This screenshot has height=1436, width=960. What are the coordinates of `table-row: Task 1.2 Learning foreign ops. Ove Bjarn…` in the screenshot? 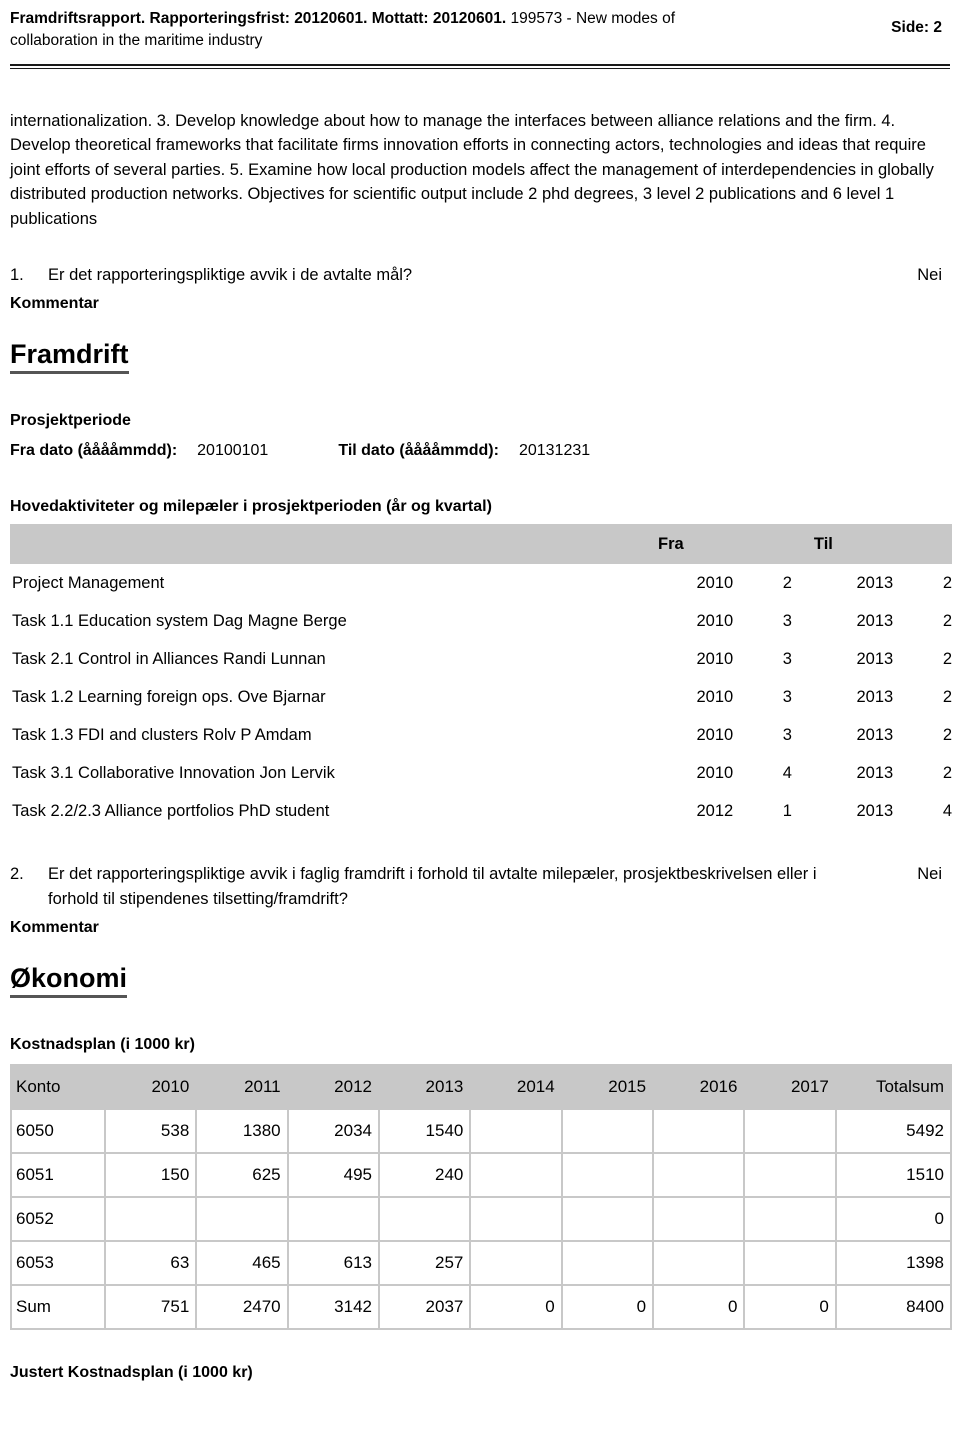 It's located at (481, 697).